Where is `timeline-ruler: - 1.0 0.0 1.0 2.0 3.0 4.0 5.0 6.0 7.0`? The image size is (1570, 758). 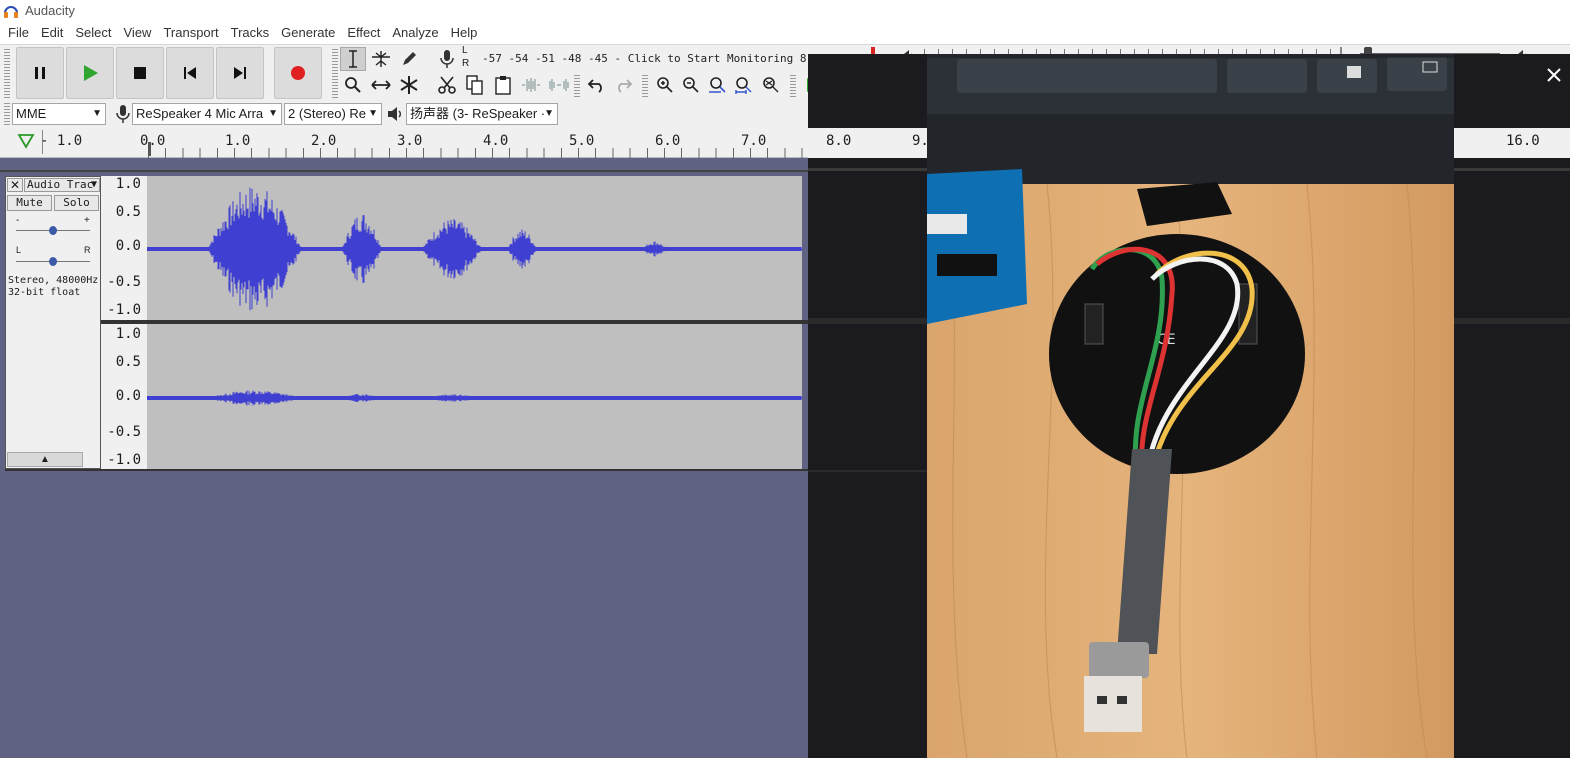
timeline-ruler: - 1.0 0.0 1.0 2.0 3.0 4.0 5.0 6.0 7.0 is located at coordinates (404, 143).